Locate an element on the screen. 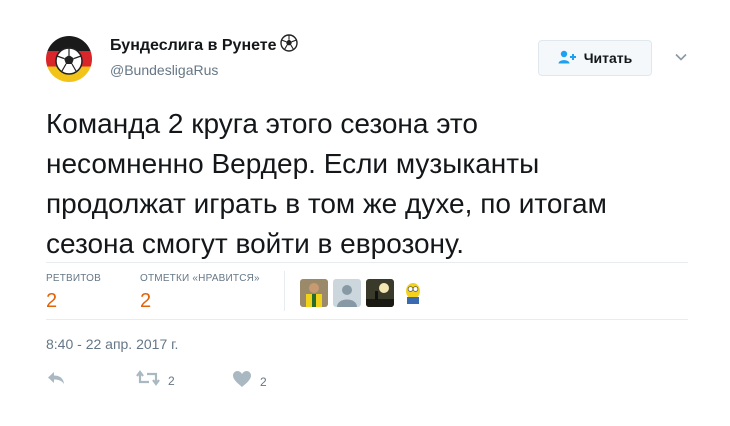 The height and width of the screenshot is (426, 730). author-info: Бундеслига в Рунете @BundesligaRus is located at coordinates (204, 57).